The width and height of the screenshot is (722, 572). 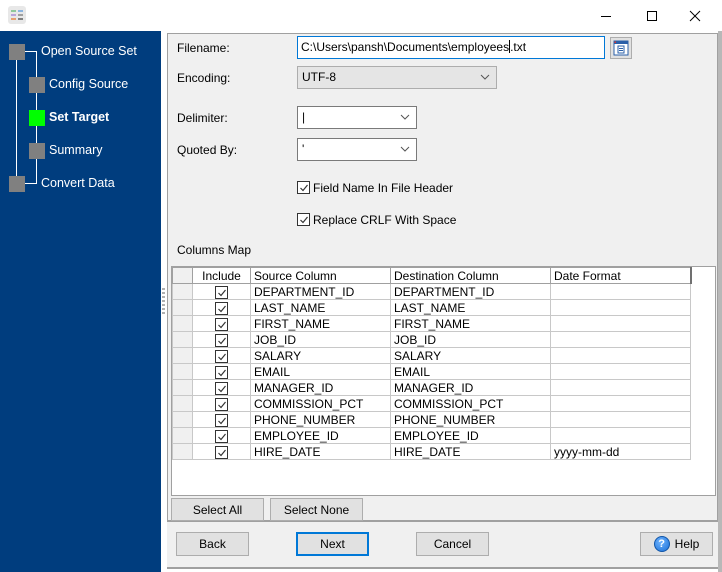 I want to click on step-config-source: Config Source, so click(x=88, y=84).